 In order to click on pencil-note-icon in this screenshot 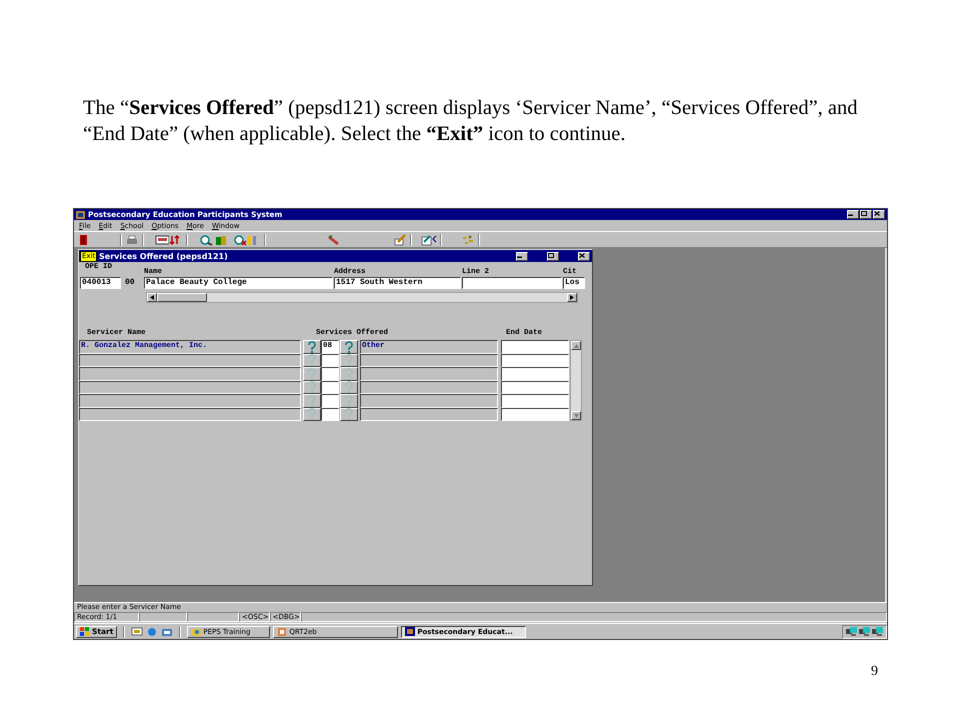, I will do `click(400, 240)`.